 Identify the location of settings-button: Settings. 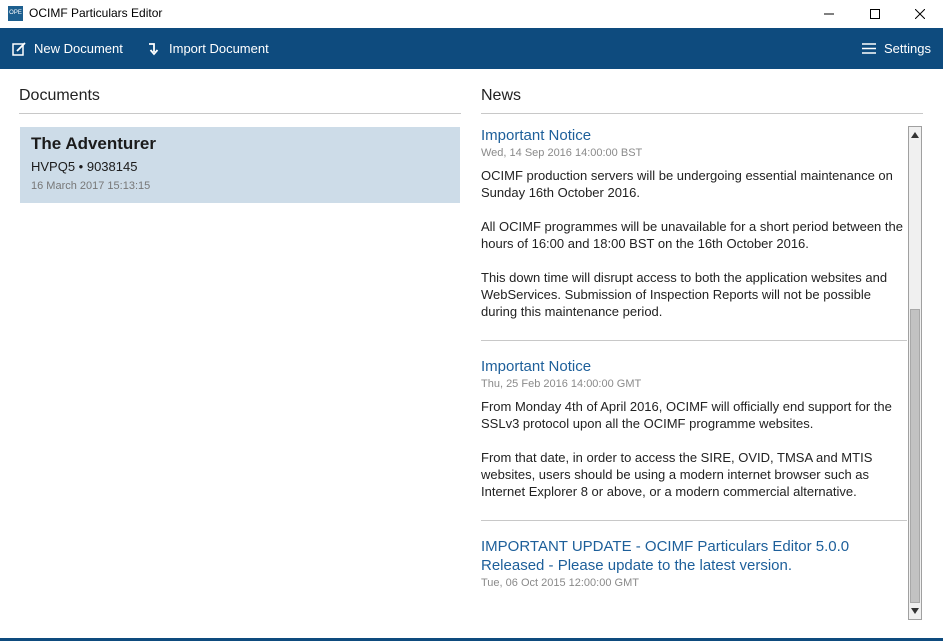
(896, 48).